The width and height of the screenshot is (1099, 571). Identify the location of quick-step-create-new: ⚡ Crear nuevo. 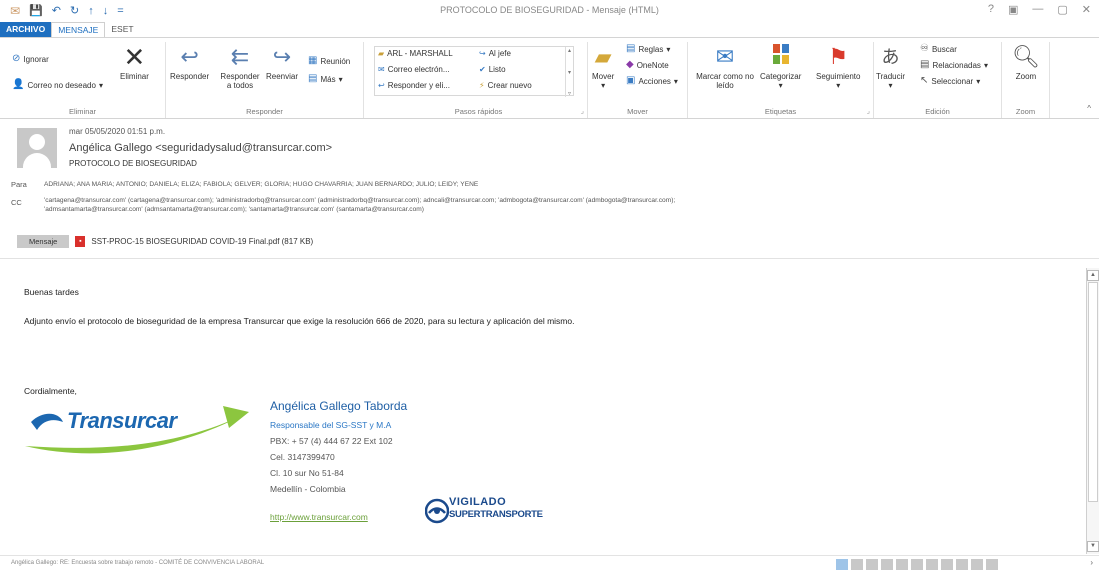
(505, 85).